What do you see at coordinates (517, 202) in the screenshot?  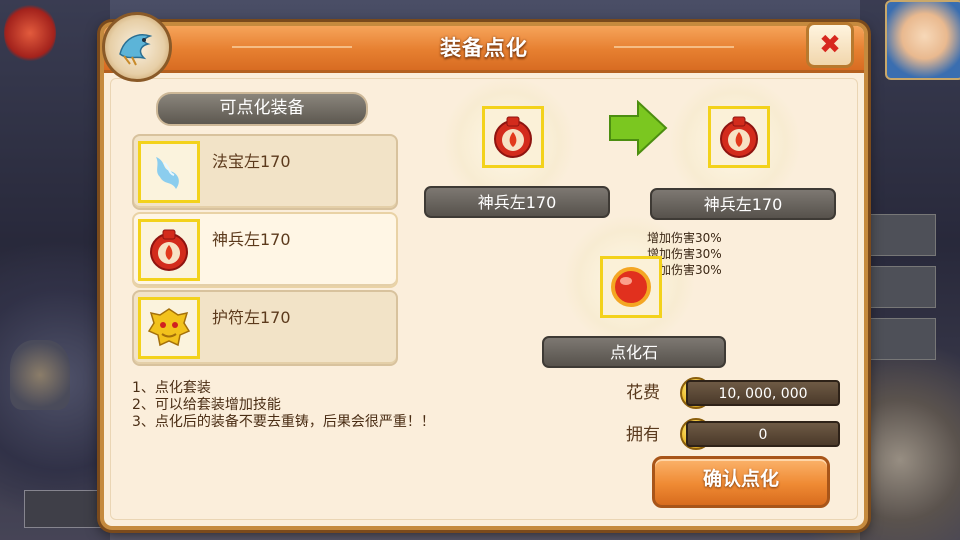 I see `source-equipment-name: 神兵左170` at bounding box center [517, 202].